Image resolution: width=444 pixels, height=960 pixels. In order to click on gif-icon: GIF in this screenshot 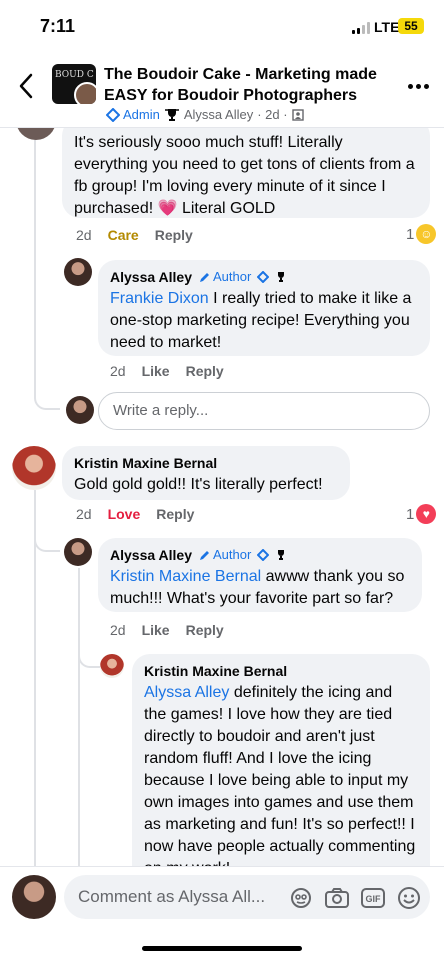, I will do `click(373, 898)`.